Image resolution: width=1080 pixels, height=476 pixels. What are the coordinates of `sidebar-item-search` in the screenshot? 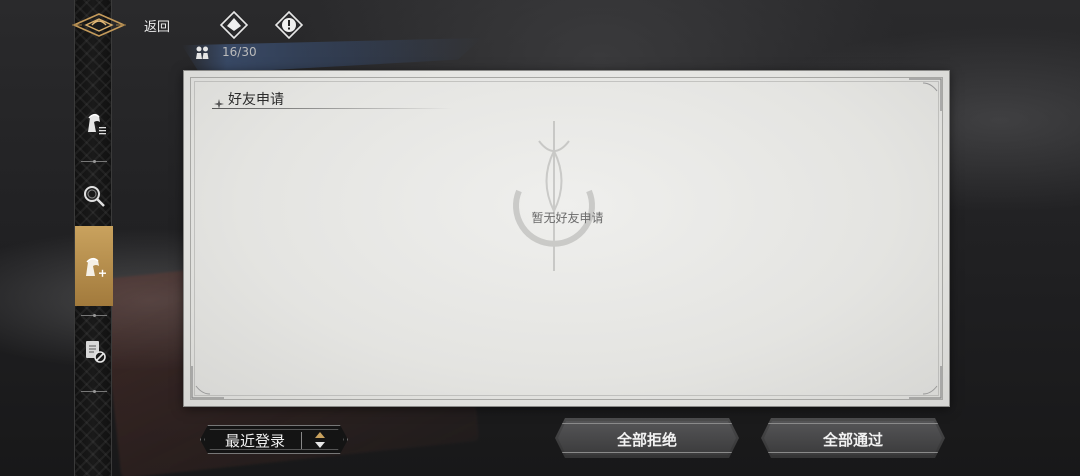 It's located at (94, 196).